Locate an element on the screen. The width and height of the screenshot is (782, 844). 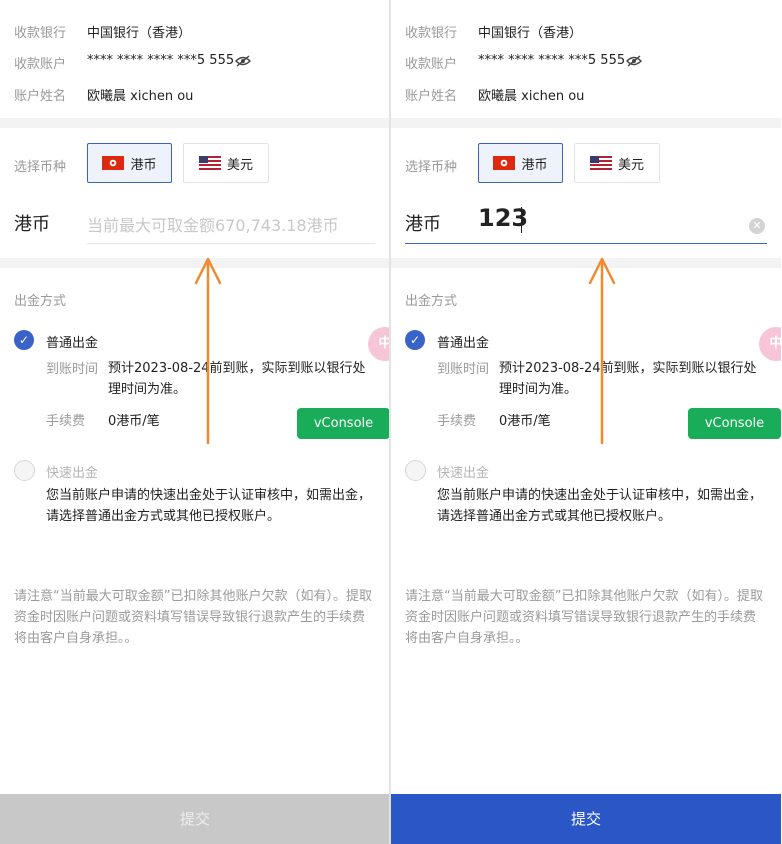
amount-card: 选择币种 港币 美元 港币 123 ✕ is located at coordinates (586, 193).